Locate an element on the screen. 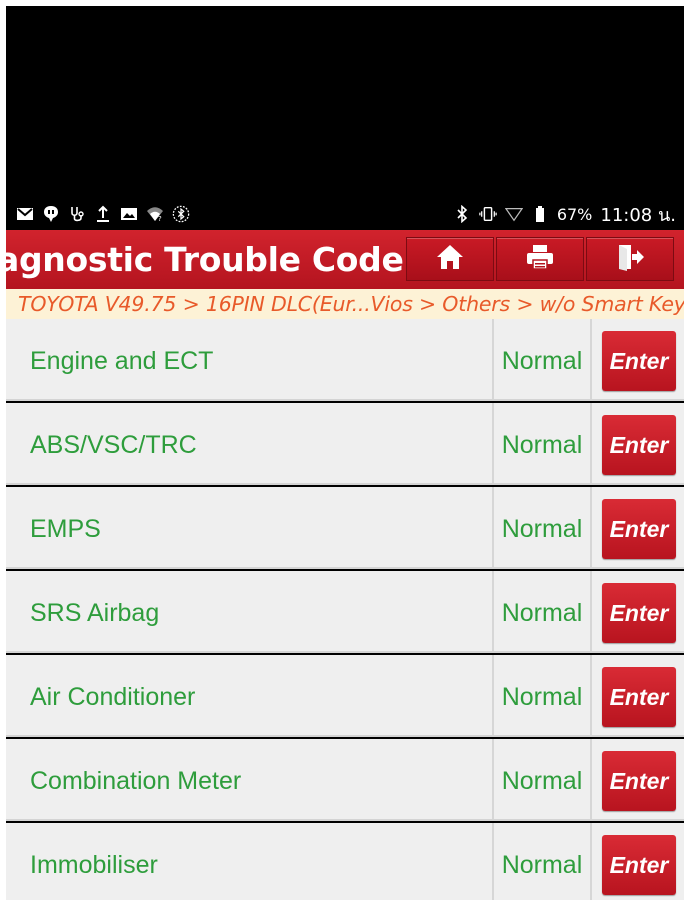 This screenshot has height=900, width=684. system-row: Combination Meter Normal Enter is located at coordinates (345, 780).